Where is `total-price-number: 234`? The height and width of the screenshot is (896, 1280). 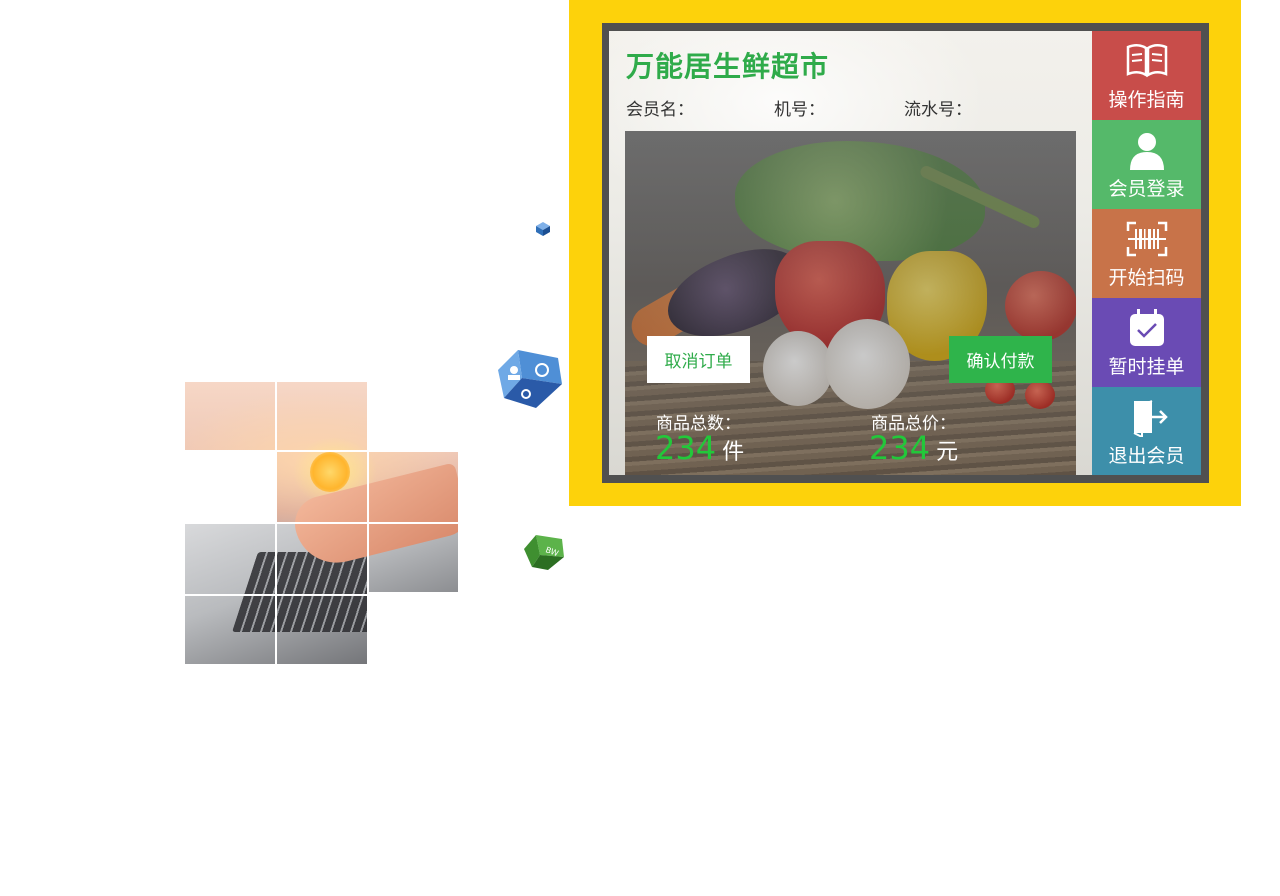 total-price-number: 234 is located at coordinates (900, 448).